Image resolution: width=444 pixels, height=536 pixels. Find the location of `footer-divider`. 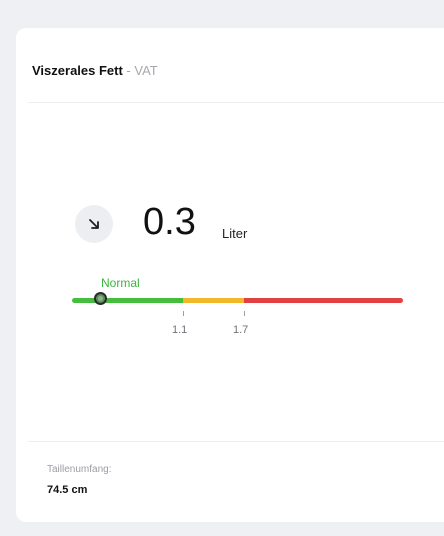

footer-divider is located at coordinates (236, 441).